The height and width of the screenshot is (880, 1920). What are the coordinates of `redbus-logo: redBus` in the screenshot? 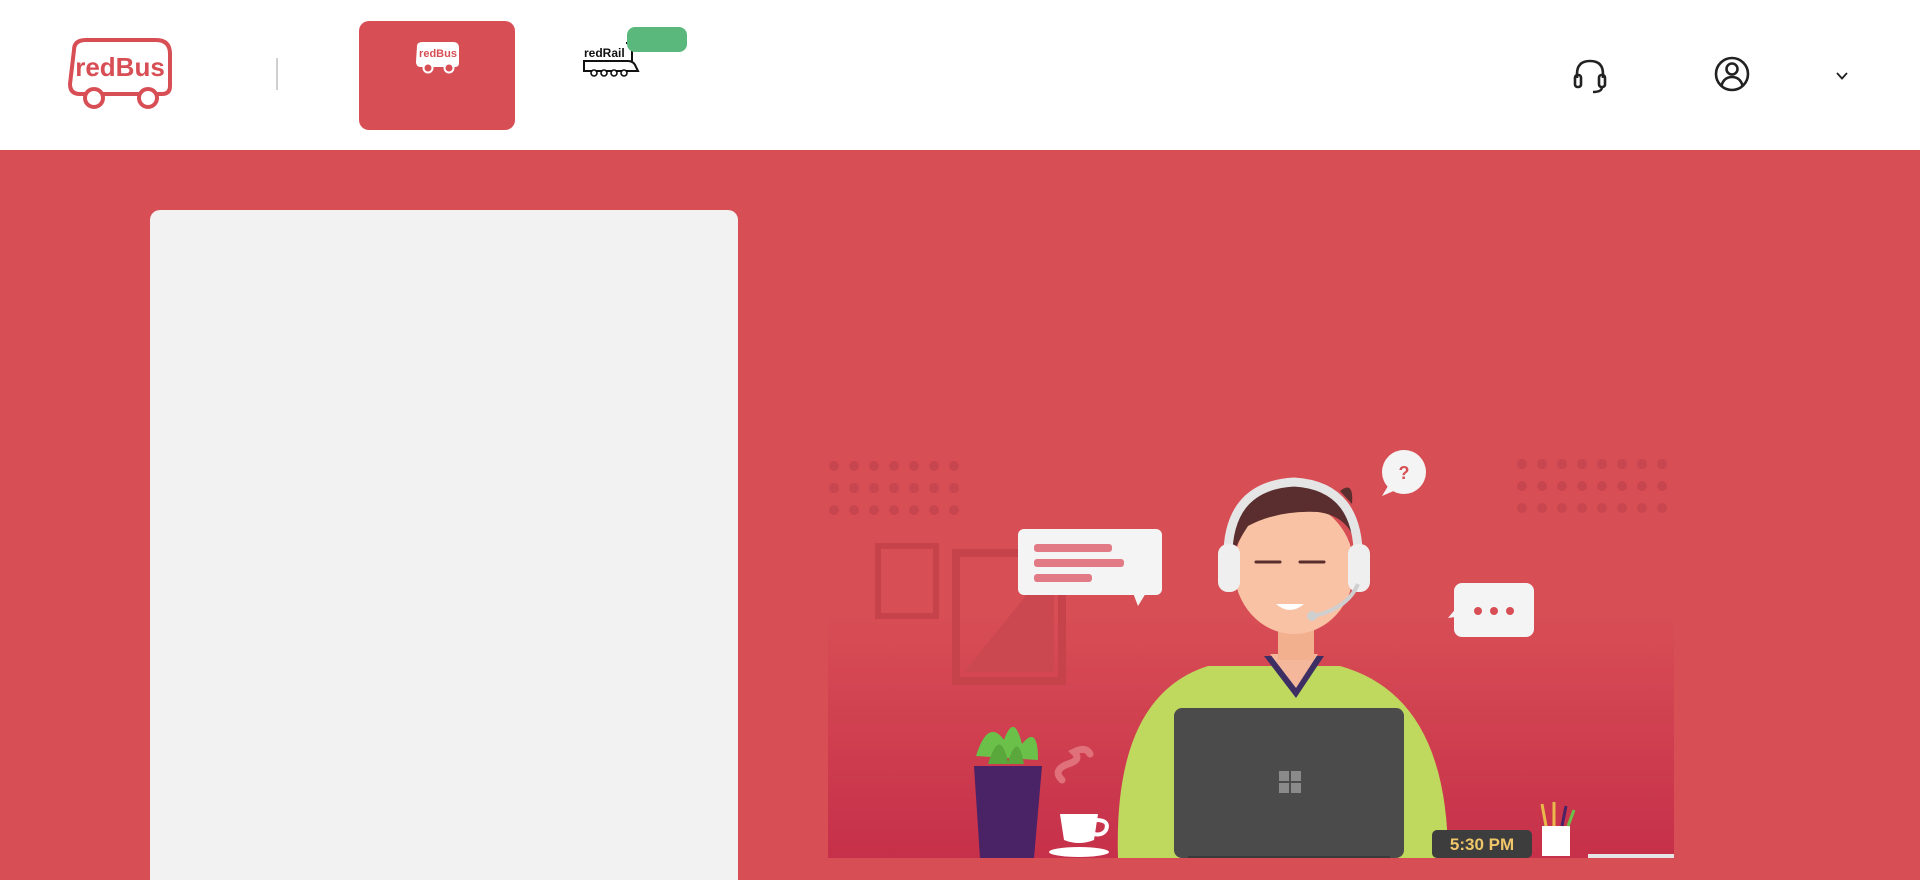 It's located at (120, 74).